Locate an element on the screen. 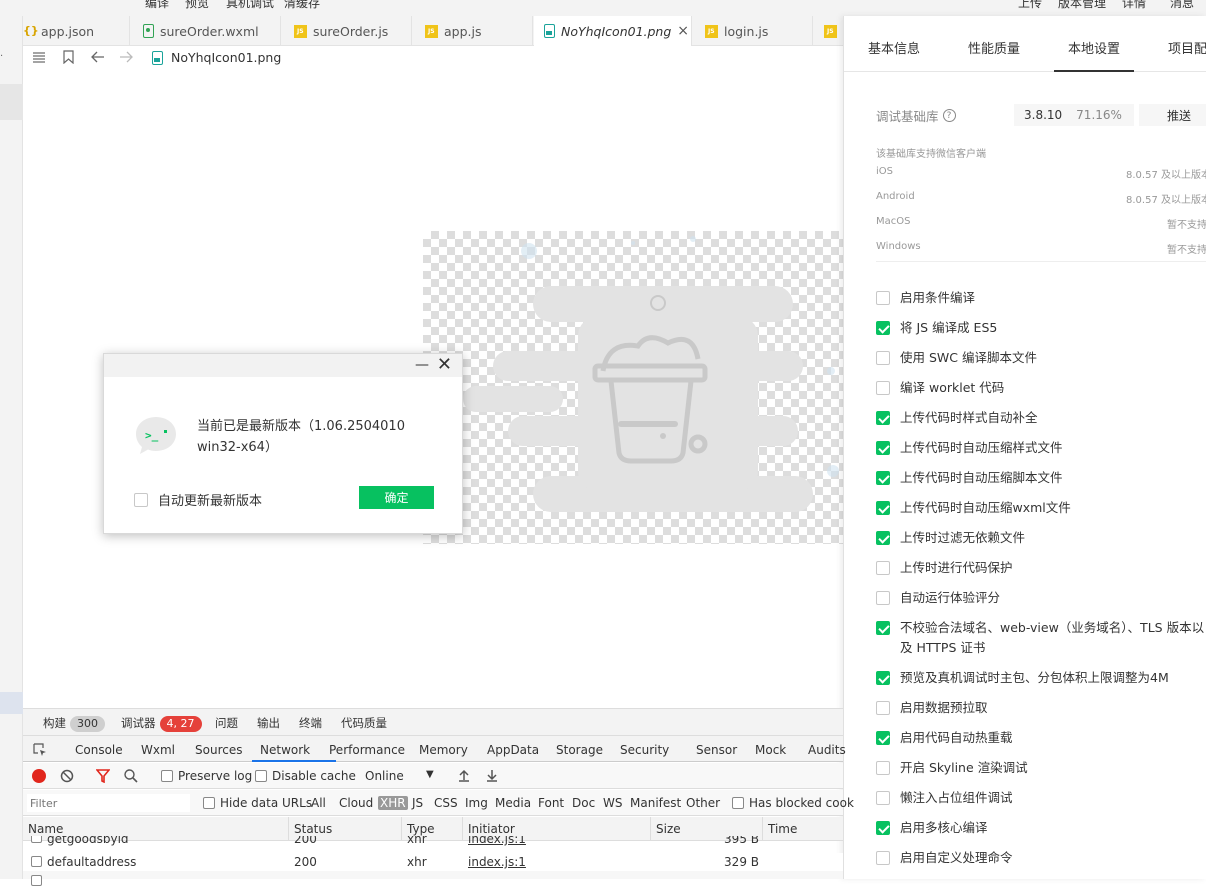 The image size is (1206, 886). tab-storage: Storage is located at coordinates (579, 750).